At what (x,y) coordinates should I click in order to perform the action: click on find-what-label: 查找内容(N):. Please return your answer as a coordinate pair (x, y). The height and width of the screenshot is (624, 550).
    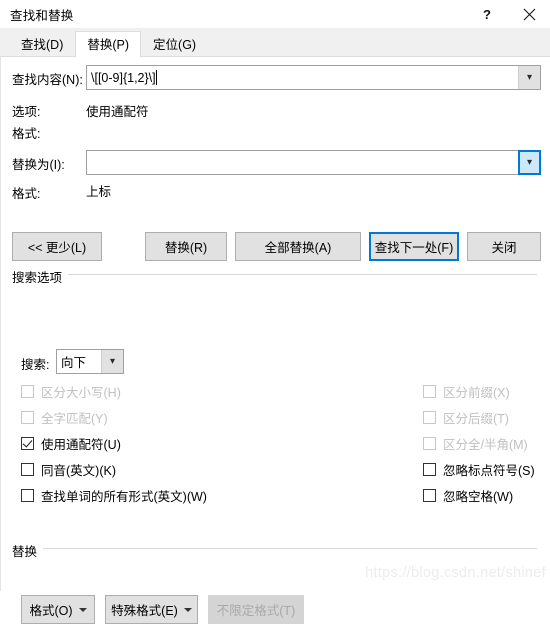
    Looking at the image, I should click on (47, 80).